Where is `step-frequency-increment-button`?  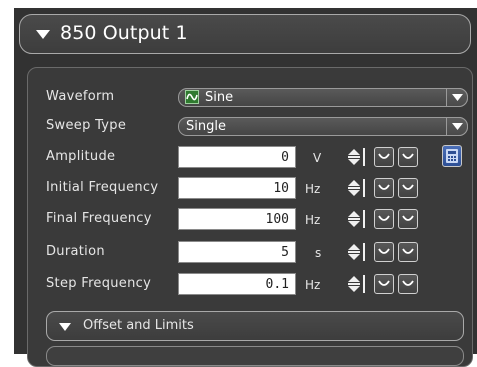 step-frequency-increment-button is located at coordinates (384, 284).